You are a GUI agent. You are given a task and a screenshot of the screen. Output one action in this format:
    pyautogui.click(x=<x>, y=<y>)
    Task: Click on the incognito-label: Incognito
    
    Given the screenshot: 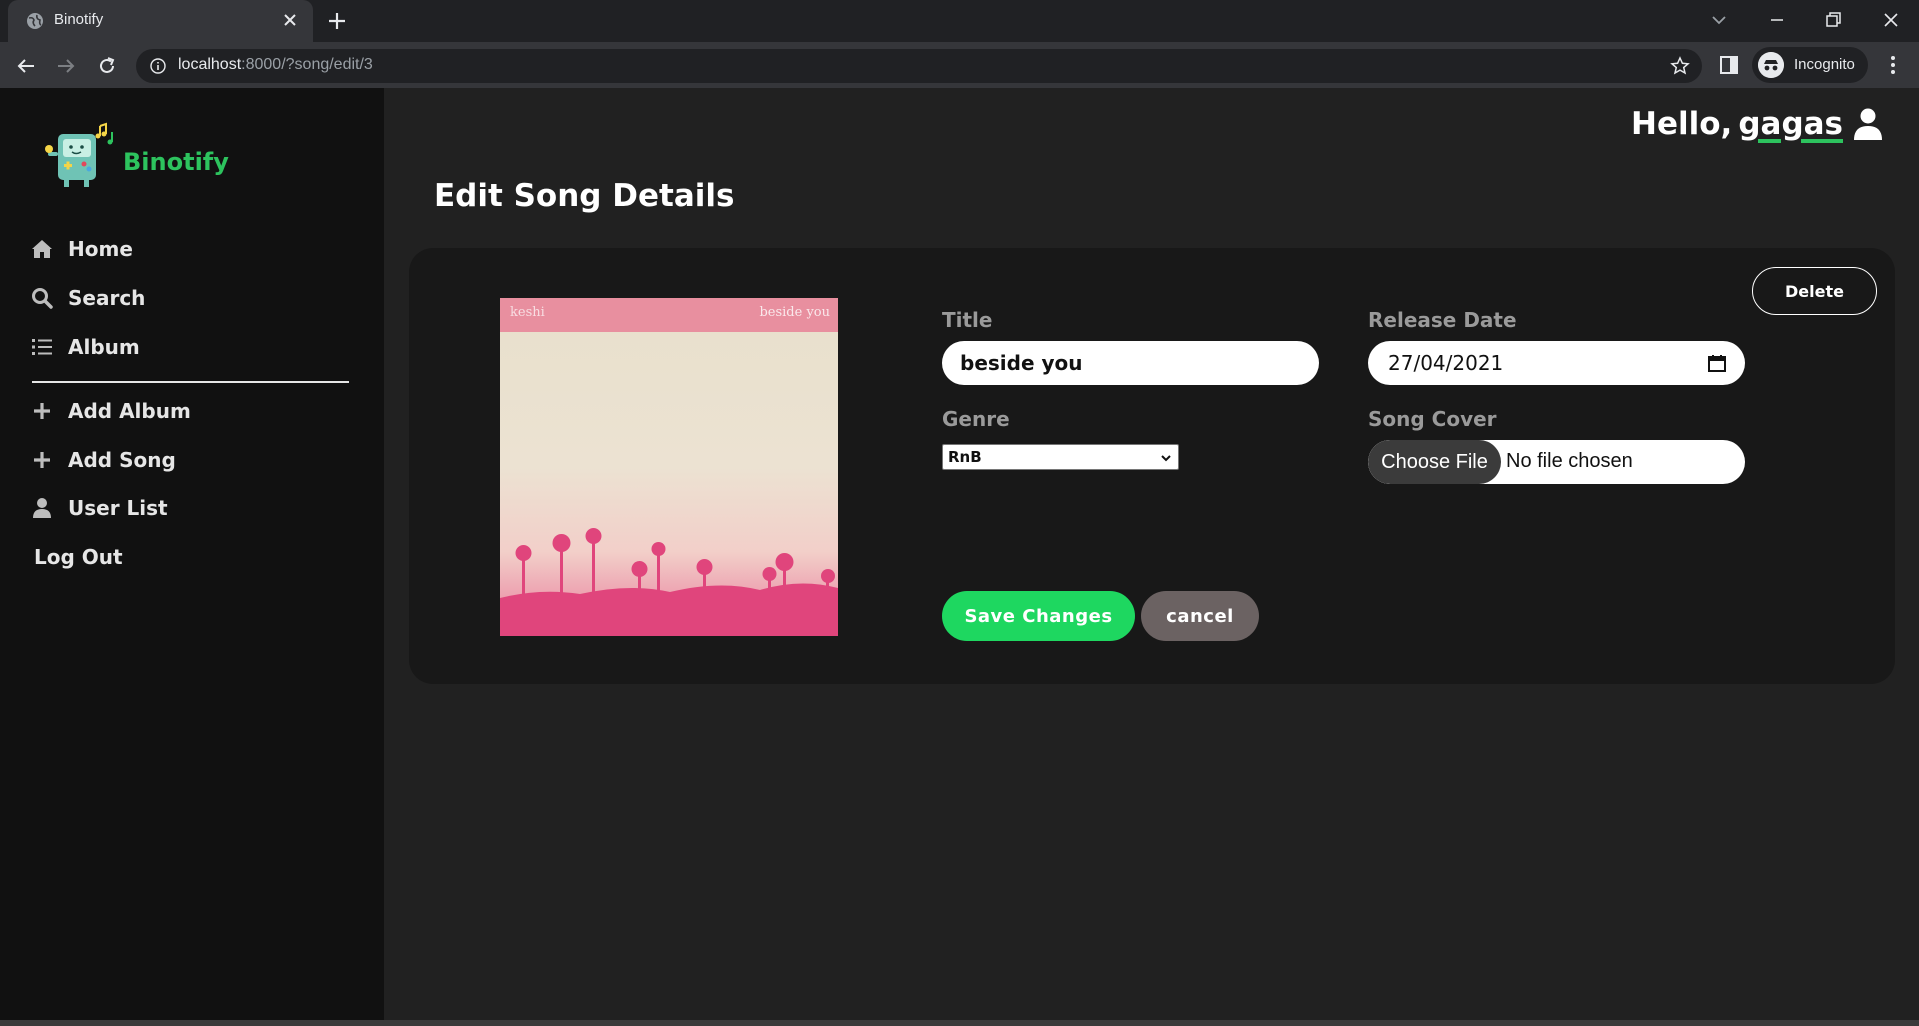 What is the action you would take?
    pyautogui.click(x=1824, y=64)
    